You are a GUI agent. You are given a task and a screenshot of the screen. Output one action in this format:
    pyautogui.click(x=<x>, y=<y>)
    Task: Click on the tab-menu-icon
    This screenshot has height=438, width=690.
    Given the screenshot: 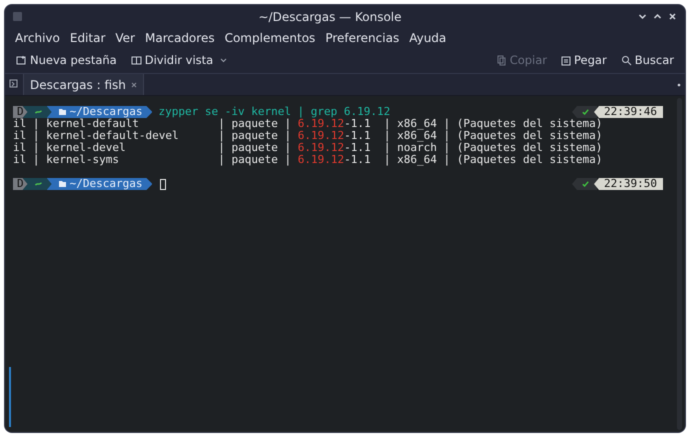 What is the action you would take?
    pyautogui.click(x=679, y=85)
    